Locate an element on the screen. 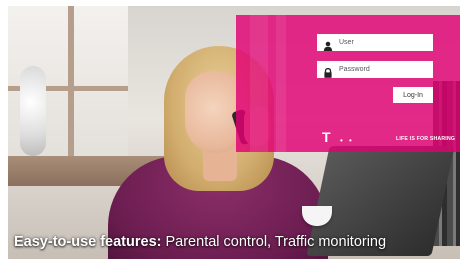  password-placeholder: Password is located at coordinates (354, 69).